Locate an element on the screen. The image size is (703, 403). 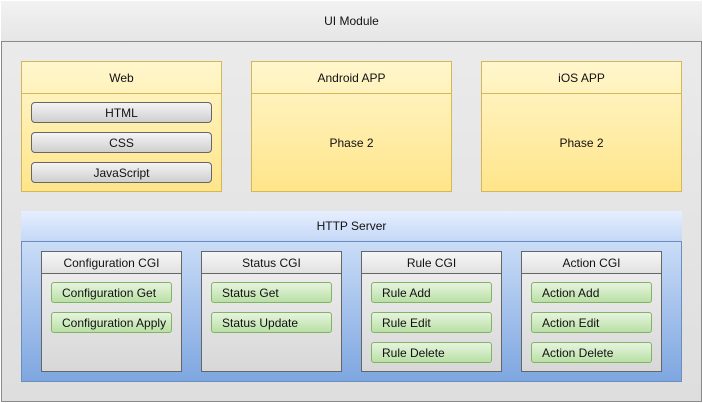
configuration-cgi-title: Configuration CGI is located at coordinates (111, 263).